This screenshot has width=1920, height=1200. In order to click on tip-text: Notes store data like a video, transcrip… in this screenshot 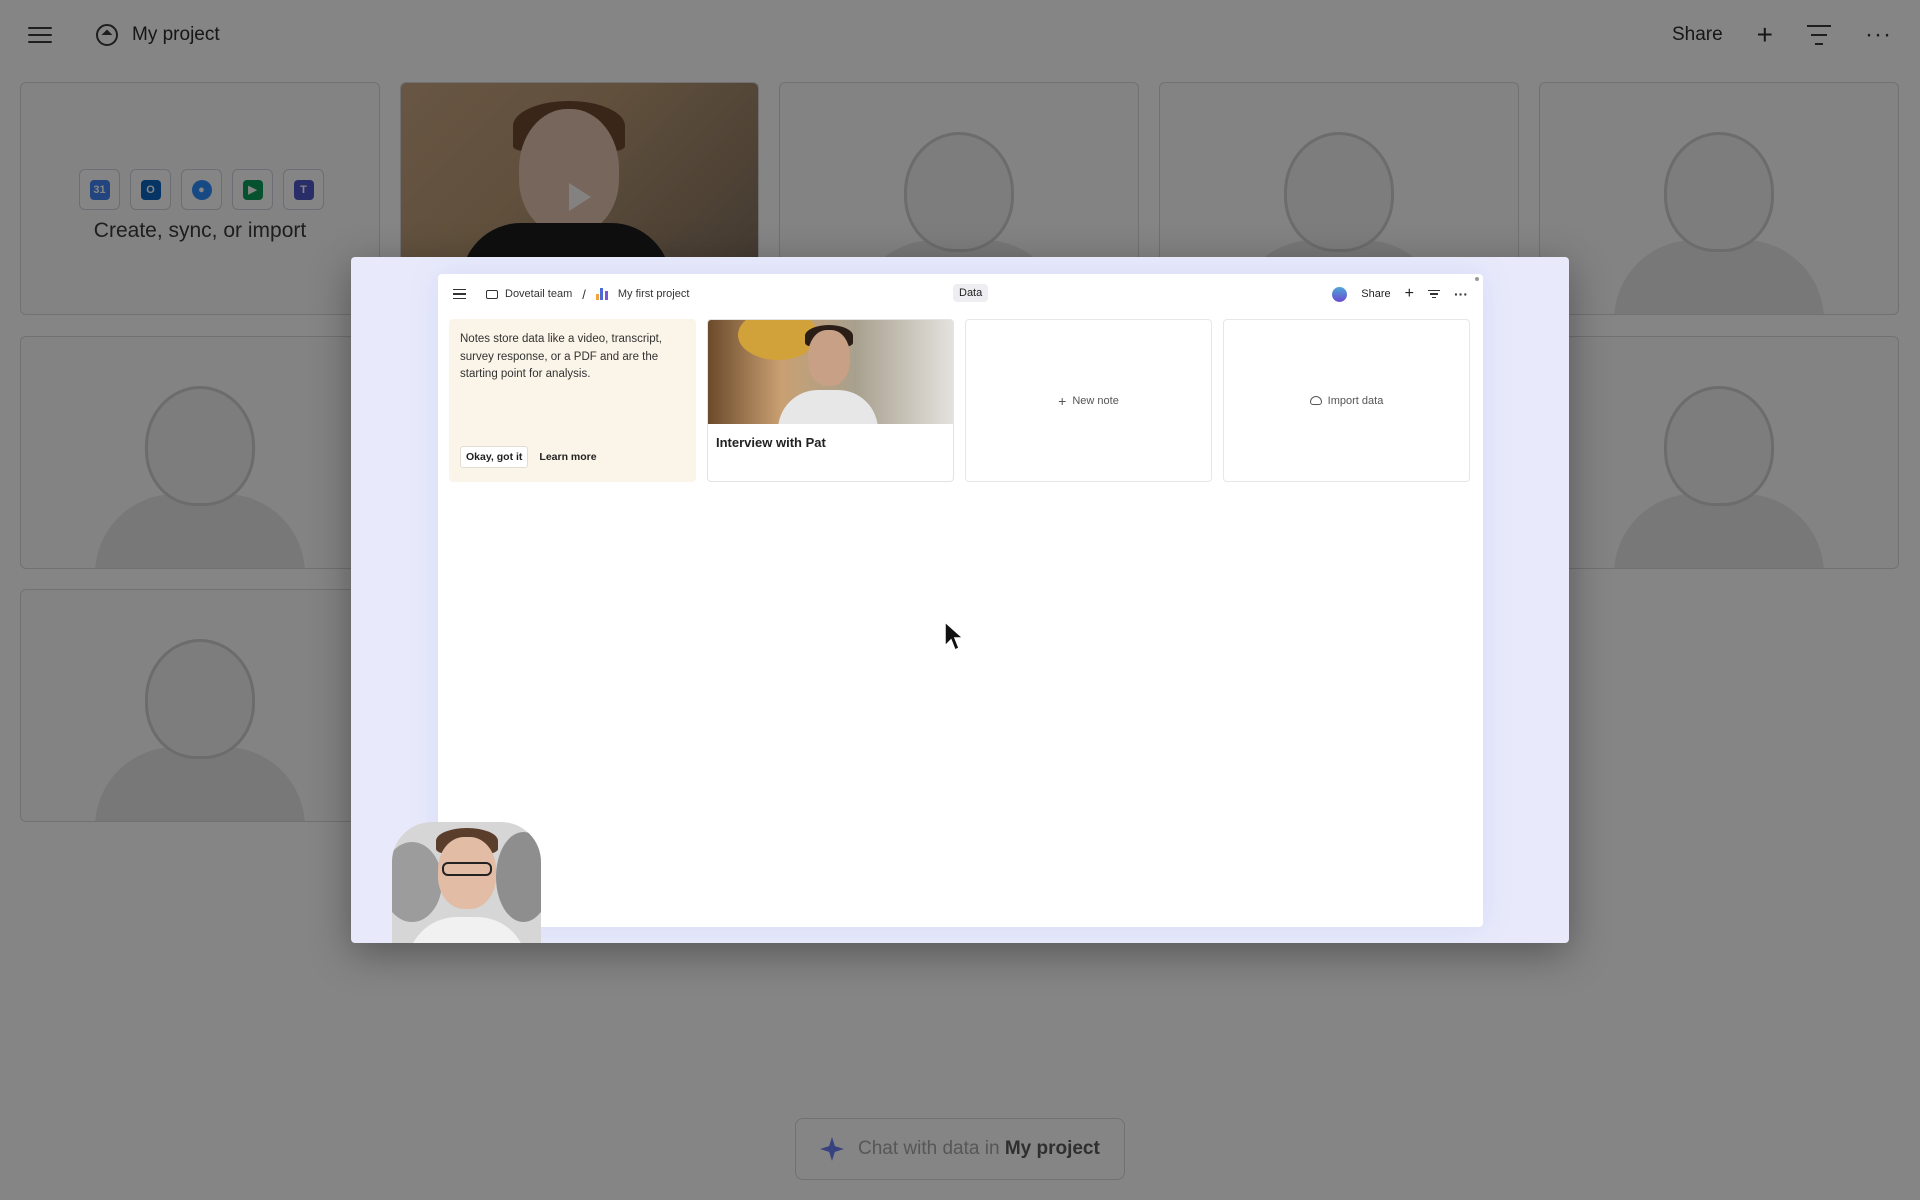, I will do `click(561, 356)`.